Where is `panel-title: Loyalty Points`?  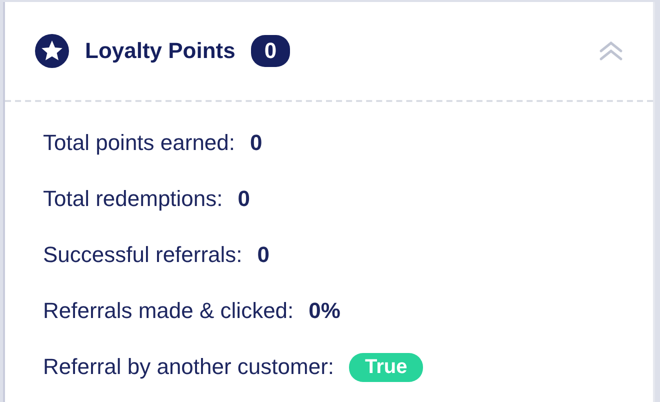
panel-title: Loyalty Points is located at coordinates (160, 51).